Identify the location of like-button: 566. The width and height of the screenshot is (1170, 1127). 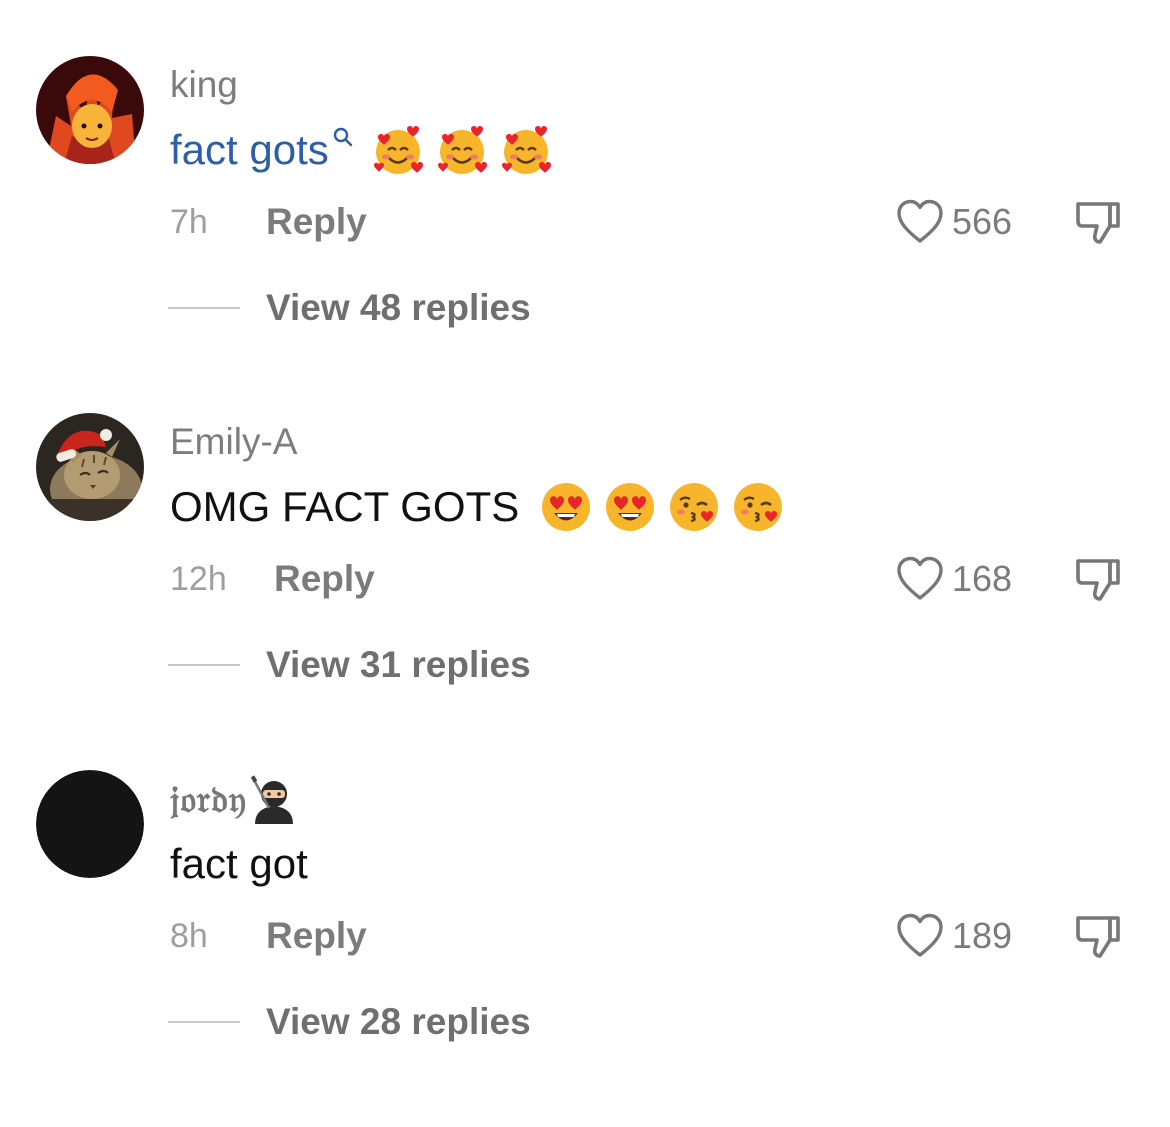
(954, 222).